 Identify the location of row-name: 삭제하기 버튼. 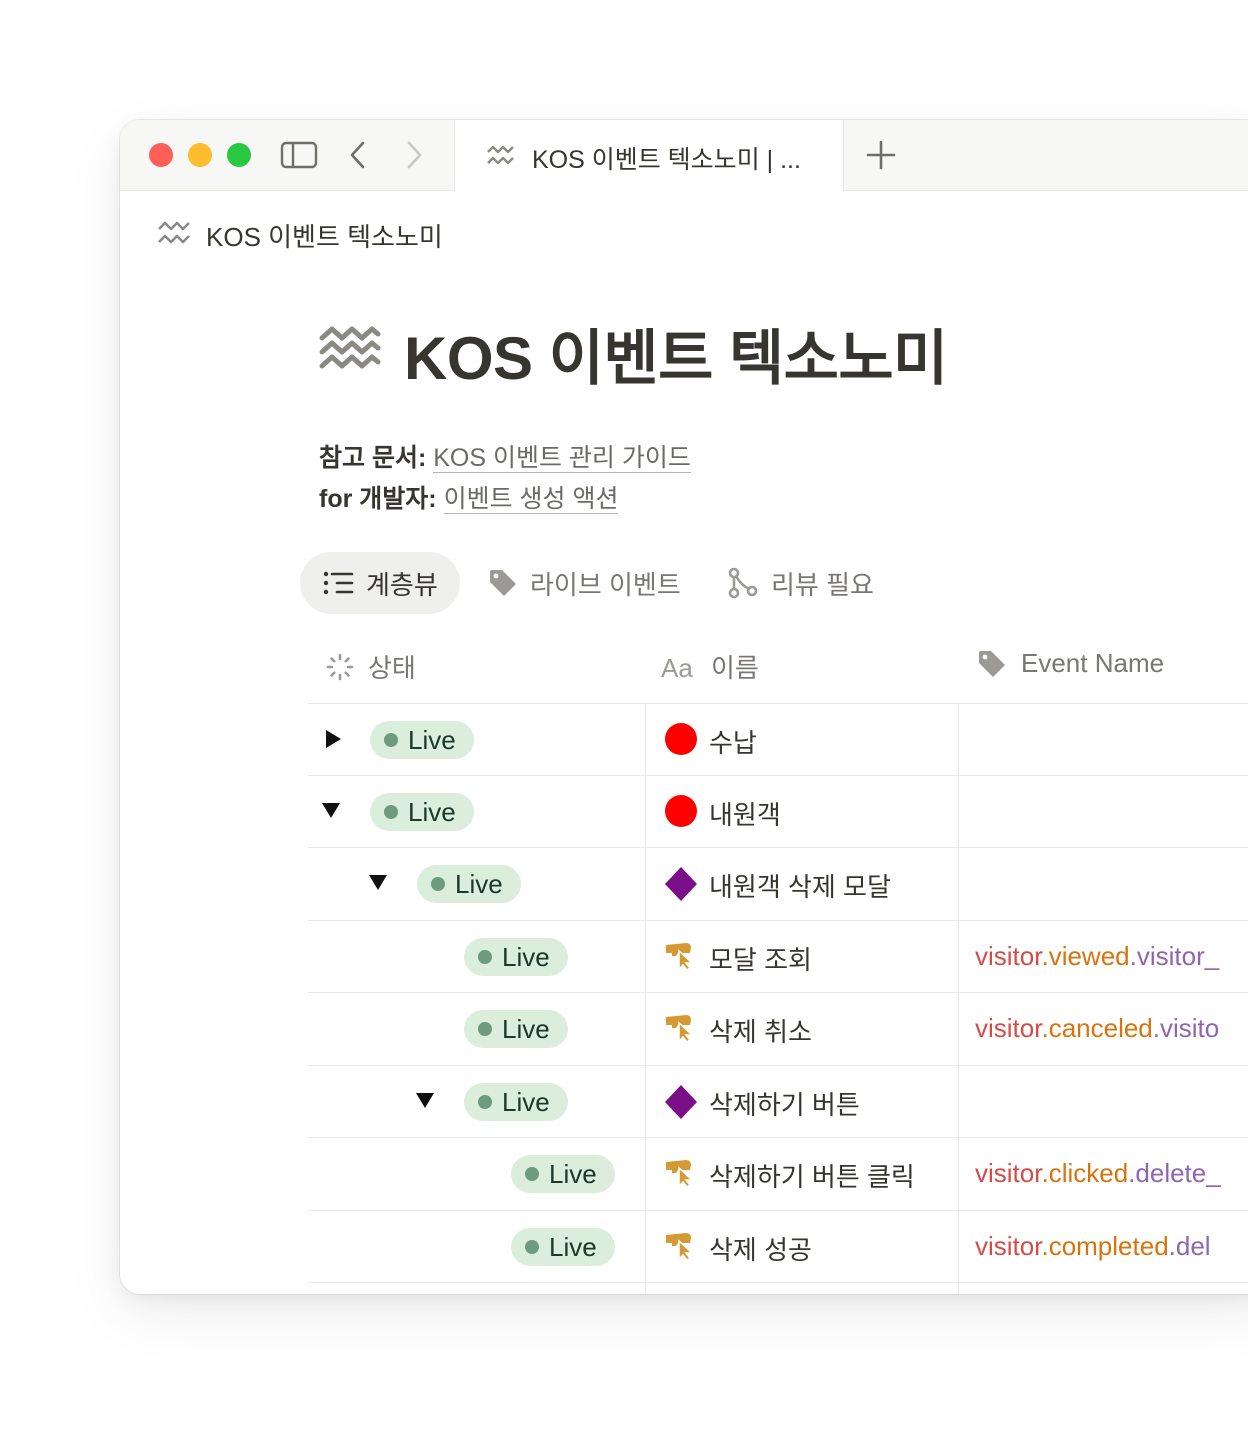
(784, 1103).